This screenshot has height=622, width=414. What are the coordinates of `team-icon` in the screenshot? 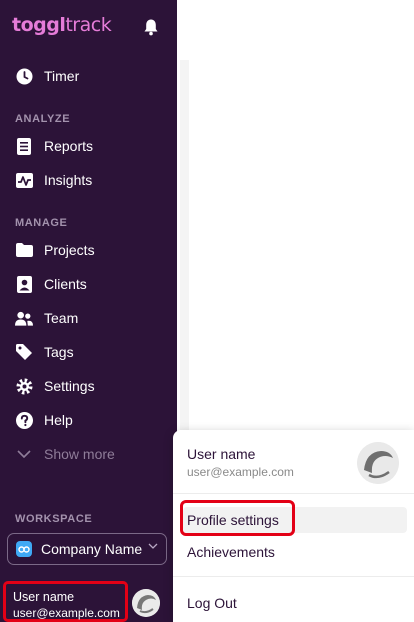 It's located at (24, 318).